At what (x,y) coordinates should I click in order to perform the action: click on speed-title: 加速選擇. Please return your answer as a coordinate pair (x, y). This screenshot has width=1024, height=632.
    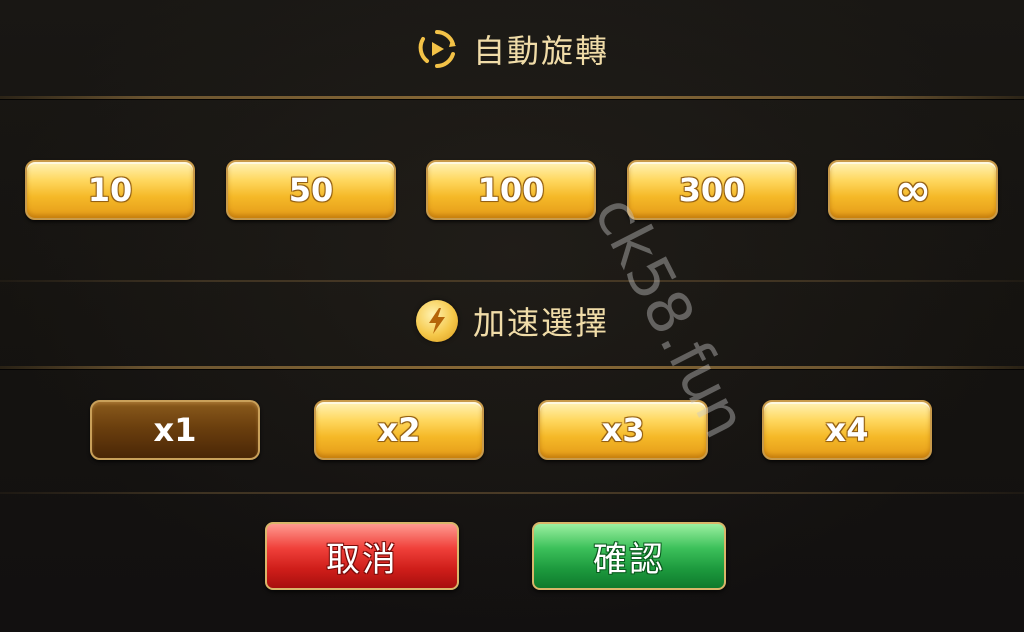
    Looking at the image, I should click on (540, 323).